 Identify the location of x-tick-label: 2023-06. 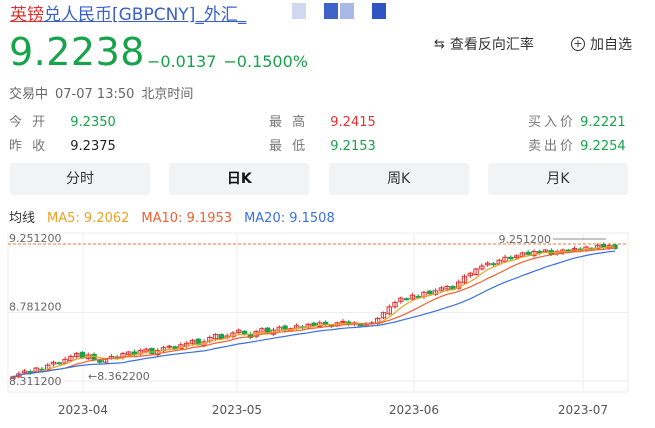
(414, 410).